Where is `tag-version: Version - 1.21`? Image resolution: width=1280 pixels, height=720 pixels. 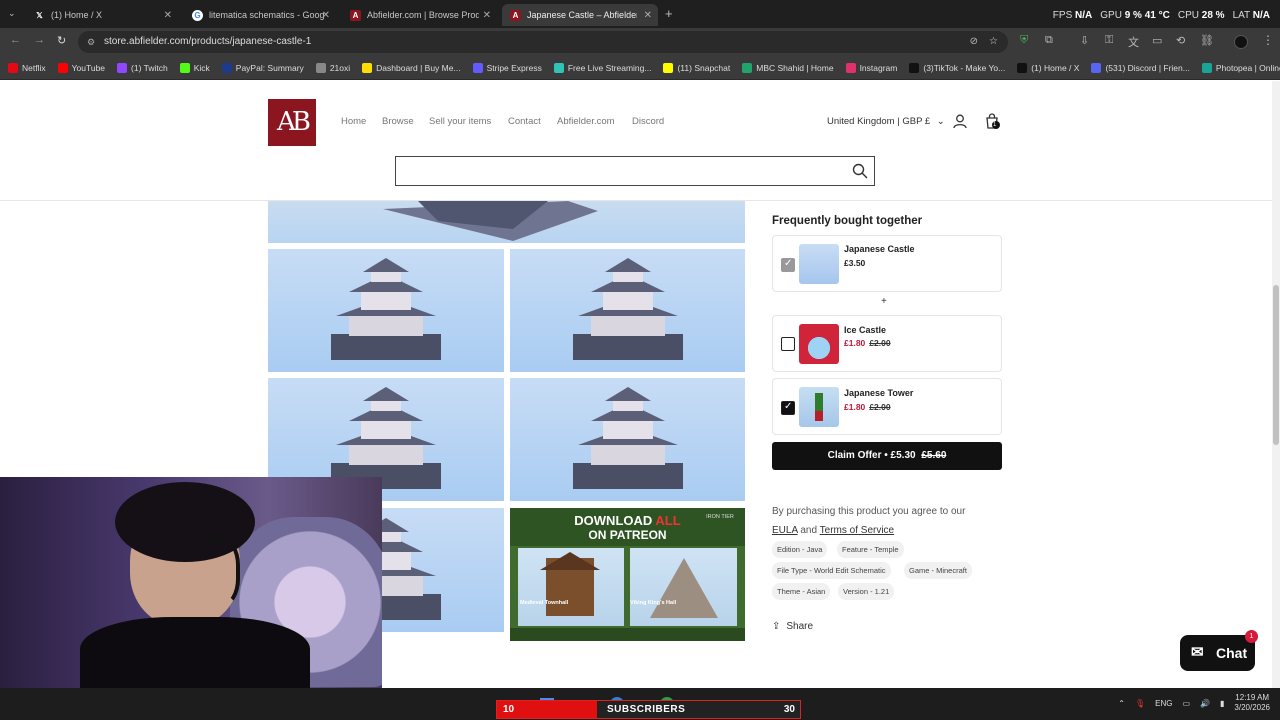
tag-version: Version - 1.21 is located at coordinates (866, 591).